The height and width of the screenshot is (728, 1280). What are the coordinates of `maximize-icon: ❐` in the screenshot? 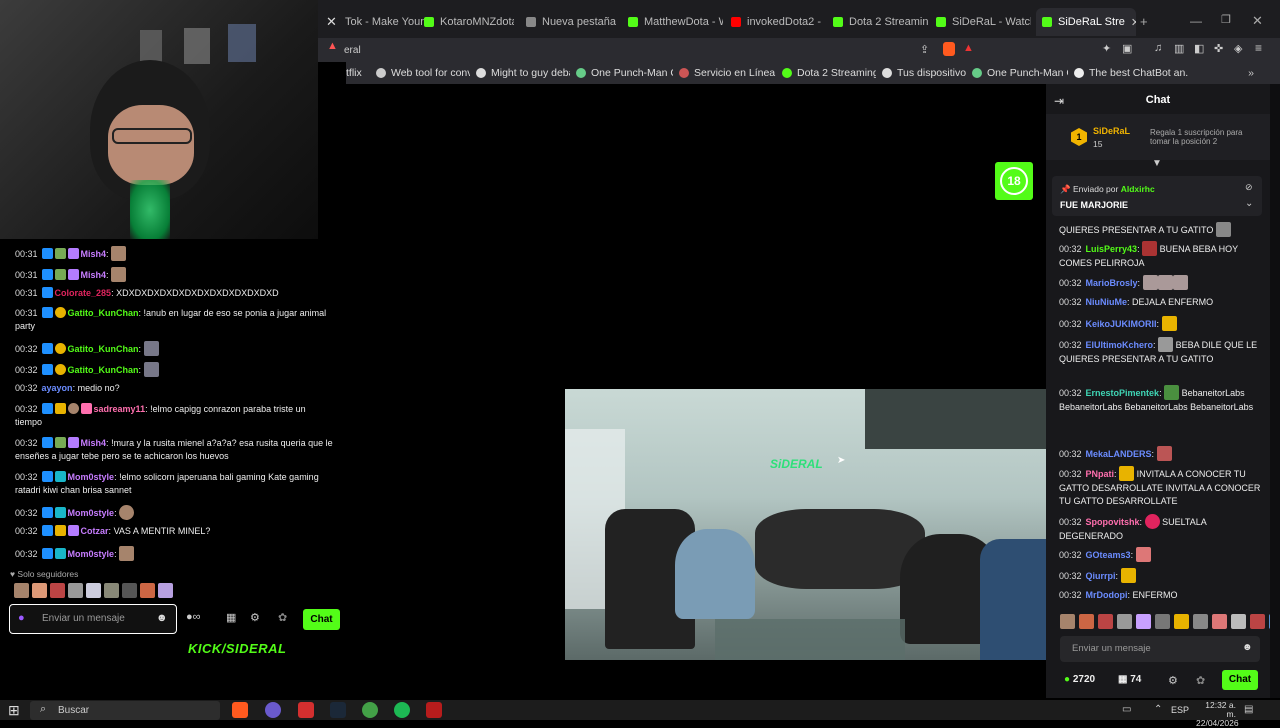 It's located at (1226, 19).